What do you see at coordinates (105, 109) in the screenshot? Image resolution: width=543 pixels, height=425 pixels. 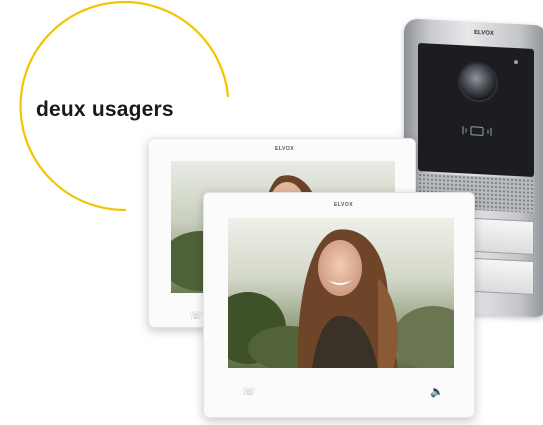 I see `badge-label: deux usagers` at bounding box center [105, 109].